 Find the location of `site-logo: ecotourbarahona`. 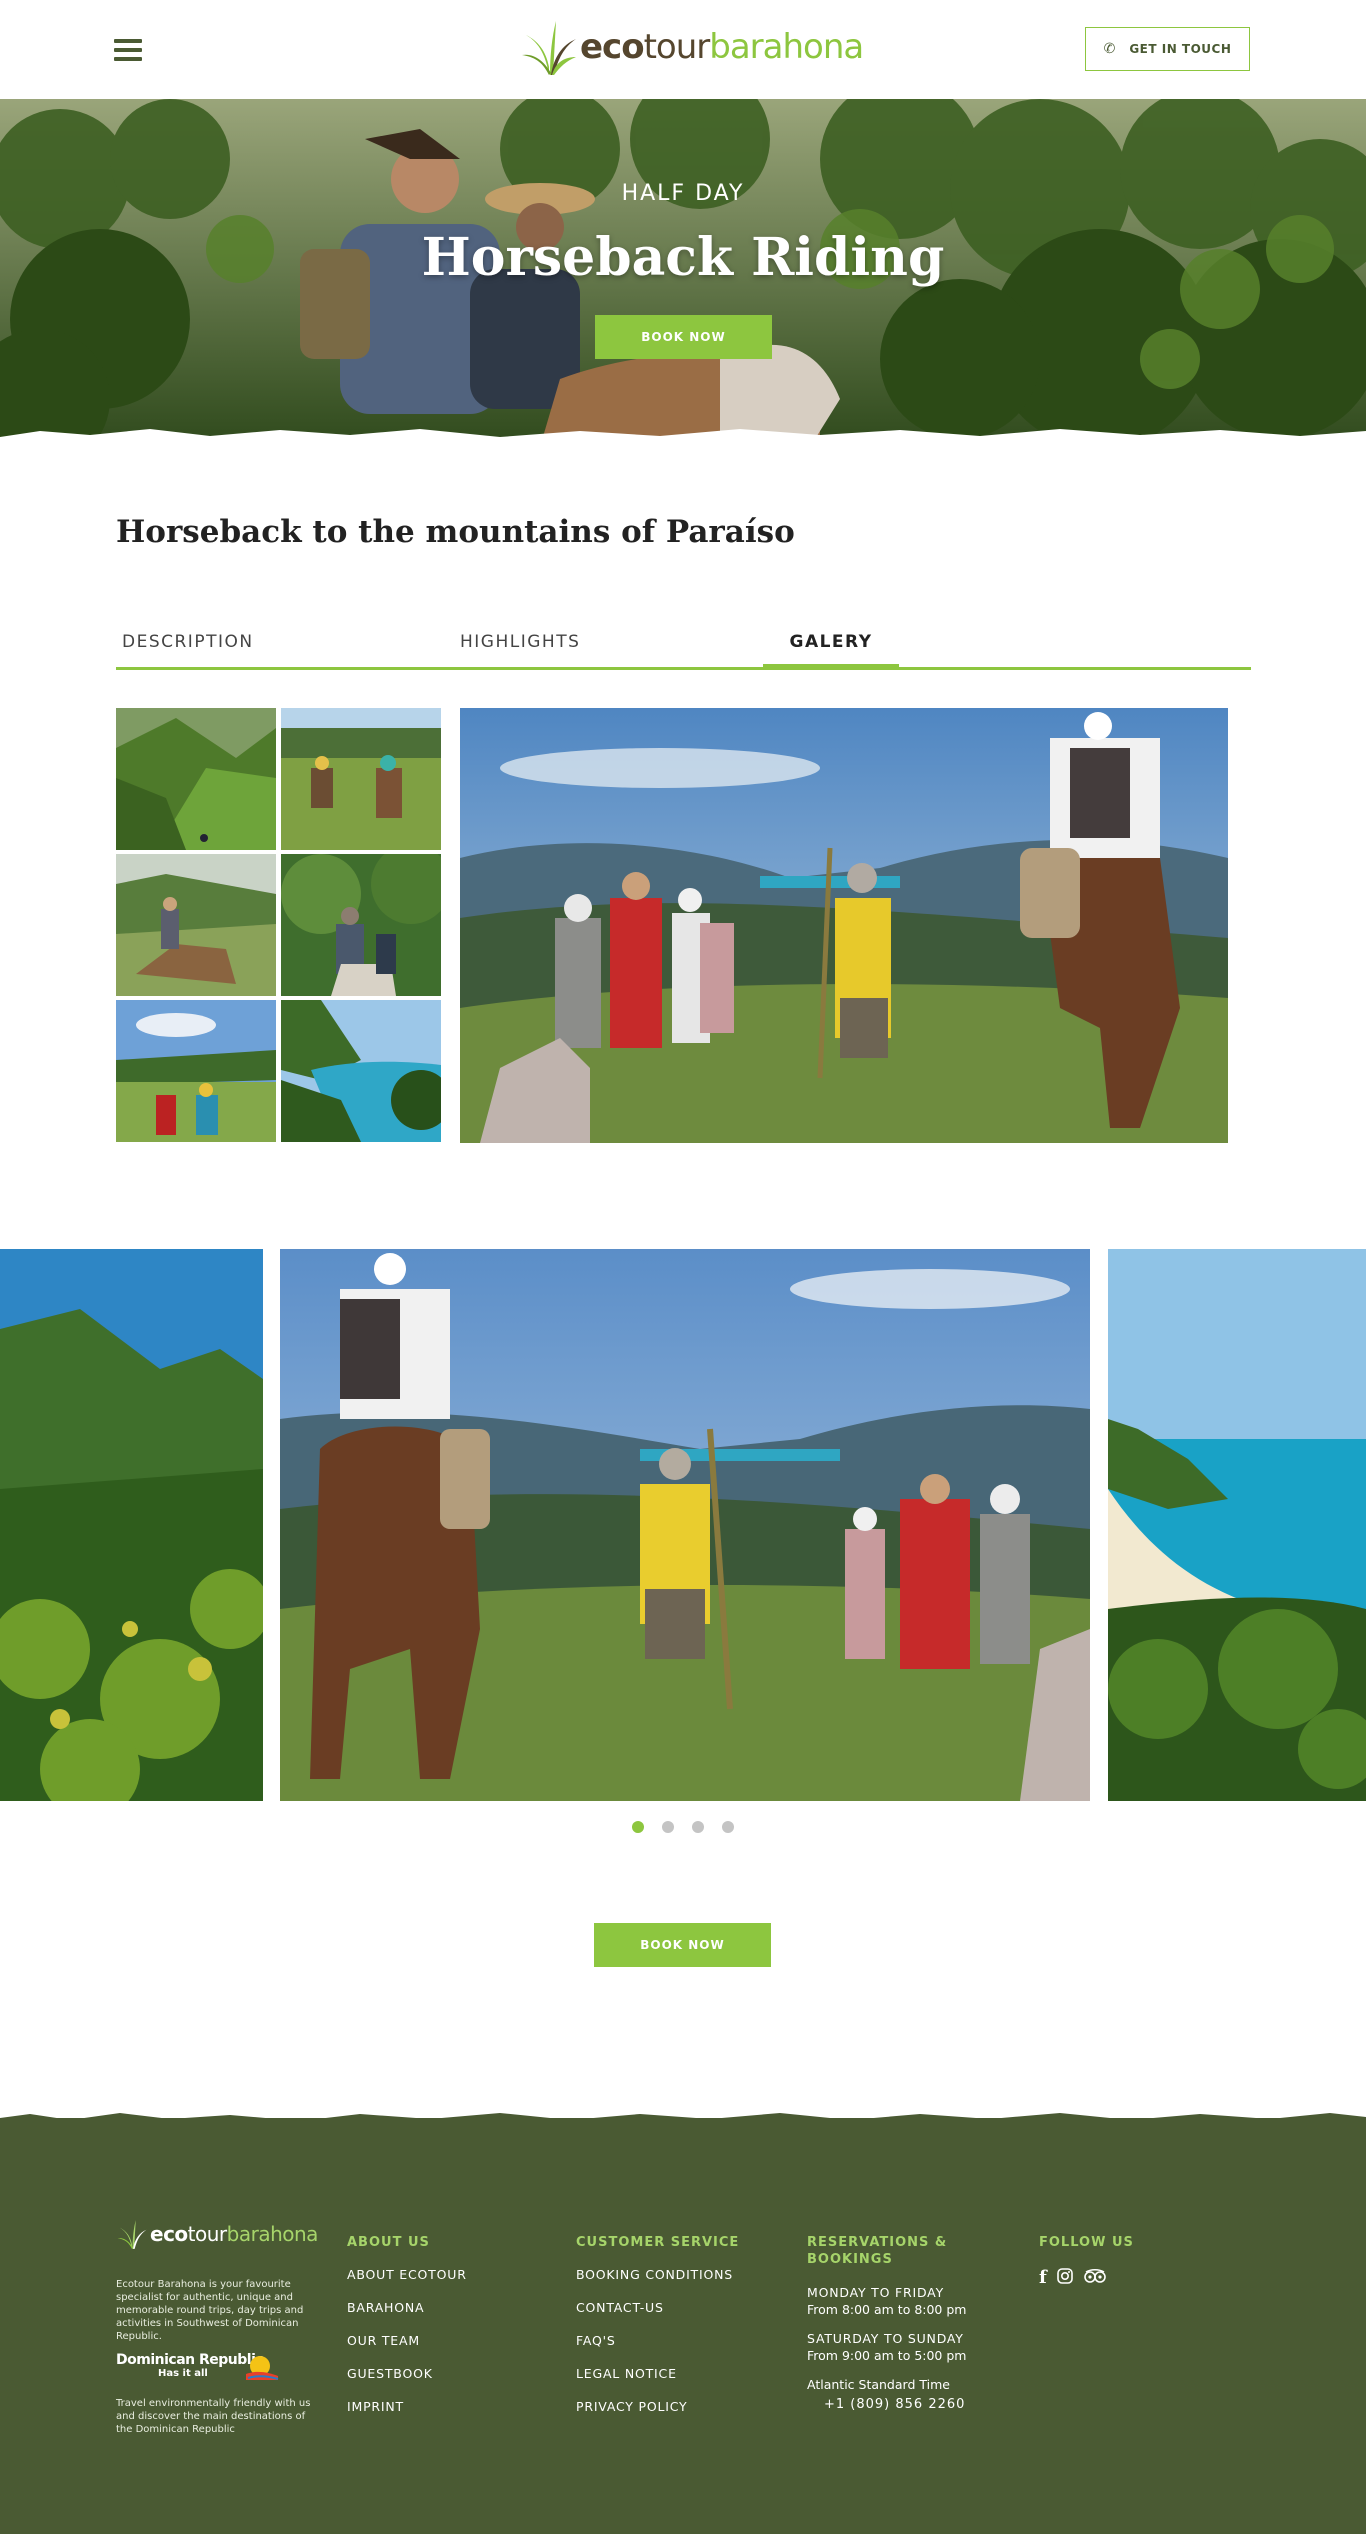

site-logo: ecotourbarahona is located at coordinates (692, 47).